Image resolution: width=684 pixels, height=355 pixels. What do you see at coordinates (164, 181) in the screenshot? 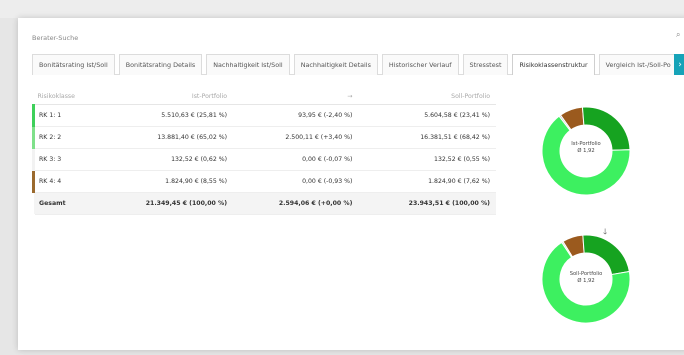
I see `ist-cell: 1.824,90 € (8,55 %)` at bounding box center [164, 181].